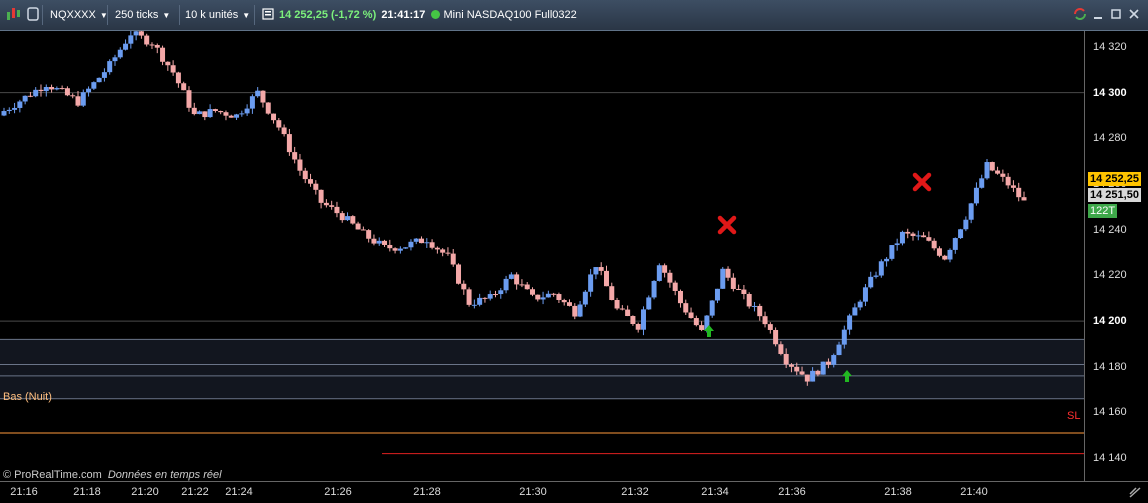 The image size is (1148, 503). What do you see at coordinates (27, 397) in the screenshot?
I see `bas-nuit-label: Bas (Nuit)` at bounding box center [27, 397].